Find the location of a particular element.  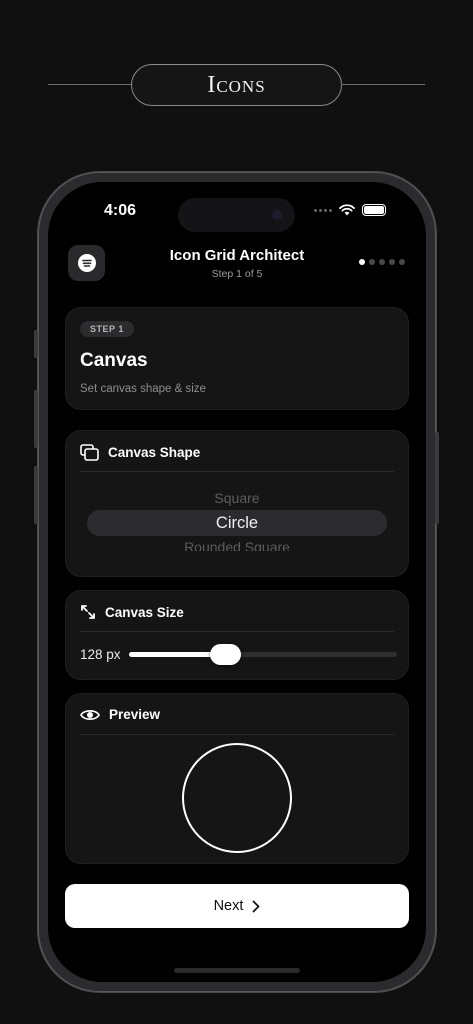

step-indicator-text: Step 1 of 5 is located at coordinates (237, 274).